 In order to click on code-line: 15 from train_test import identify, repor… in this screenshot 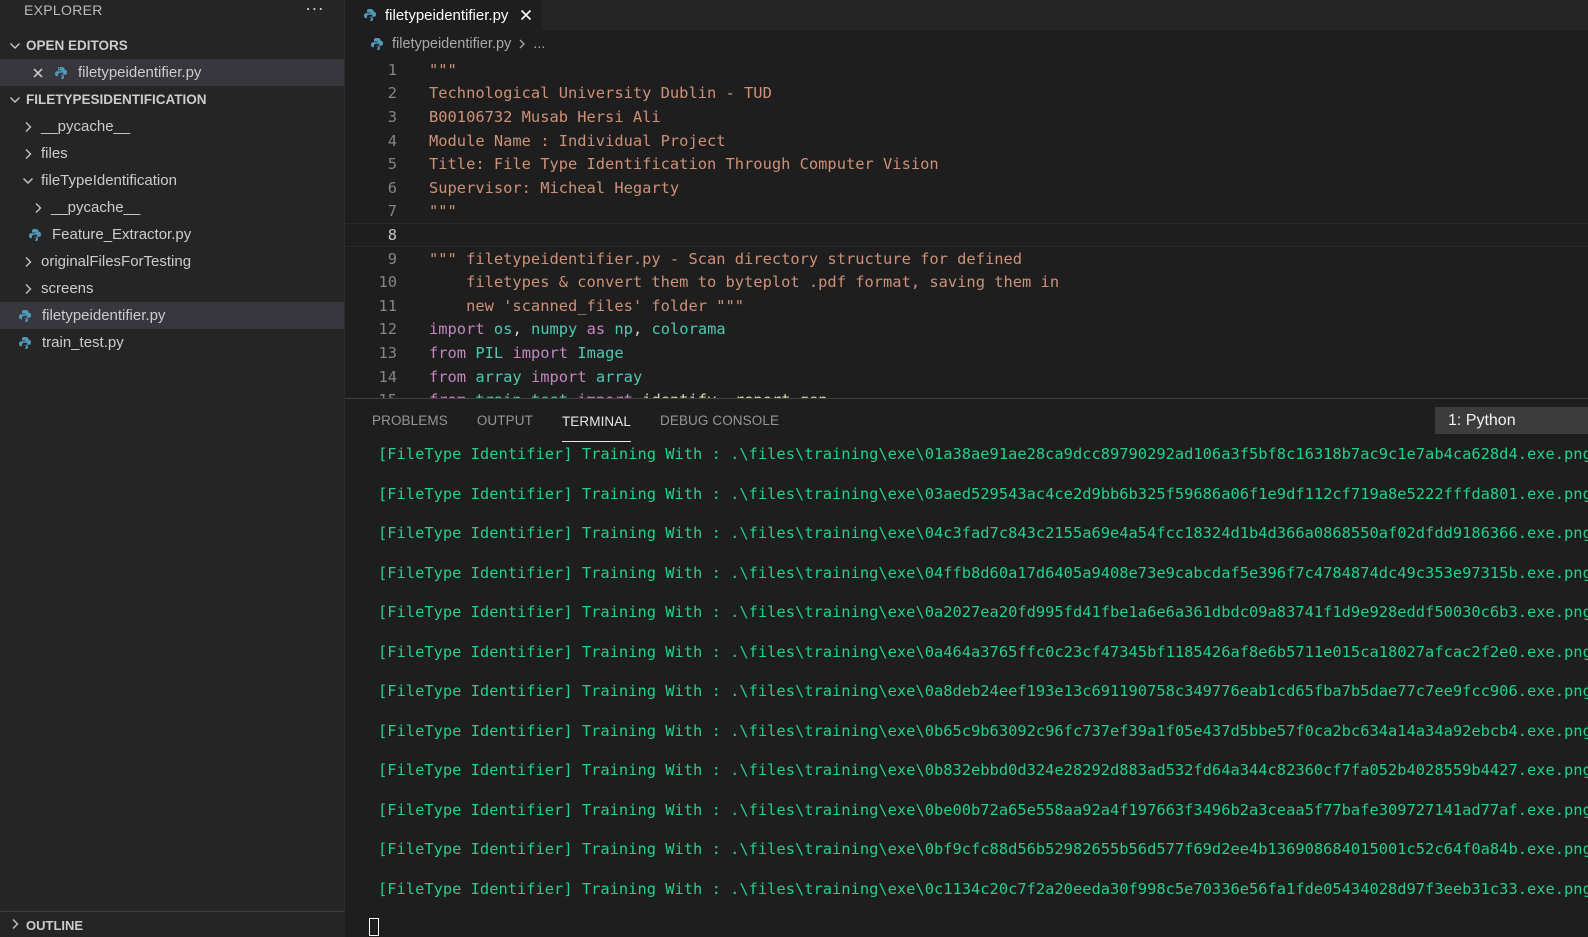, I will do `click(966, 393)`.